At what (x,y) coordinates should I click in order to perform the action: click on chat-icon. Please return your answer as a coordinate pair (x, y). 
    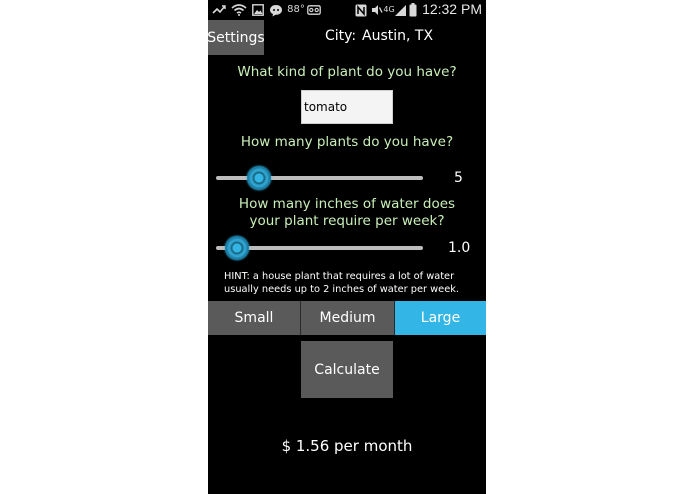
    Looking at the image, I should click on (276, 10).